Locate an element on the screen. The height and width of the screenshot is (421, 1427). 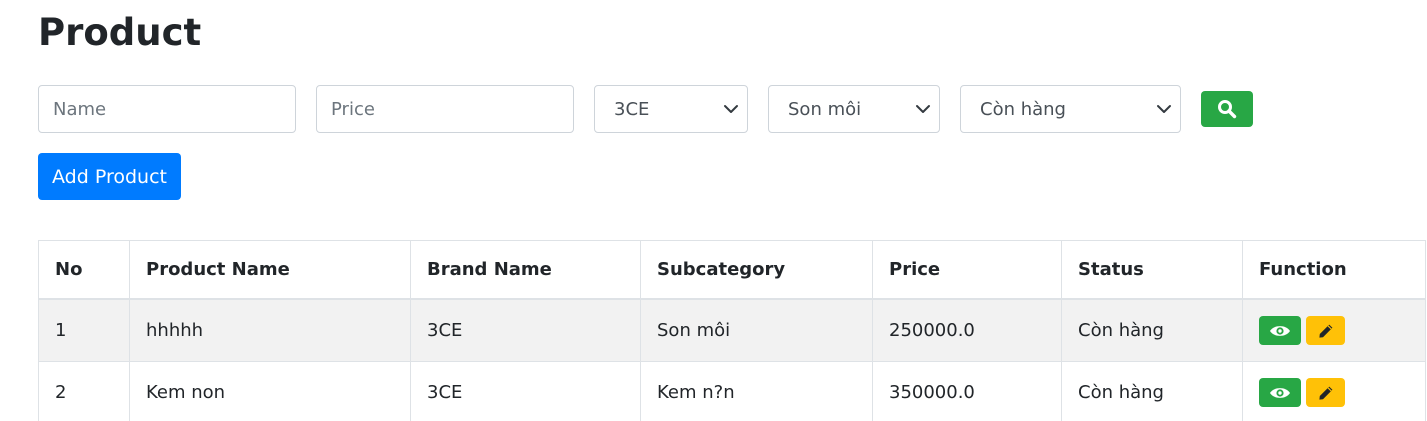
header-no: No is located at coordinates (84, 270).